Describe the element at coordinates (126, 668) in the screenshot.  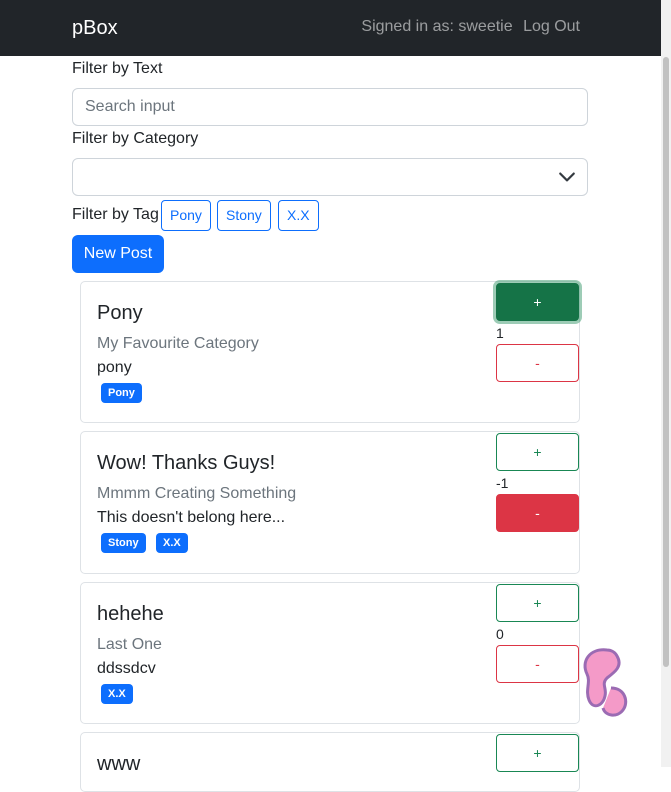
I see `post-text: ddssdcv` at that location.